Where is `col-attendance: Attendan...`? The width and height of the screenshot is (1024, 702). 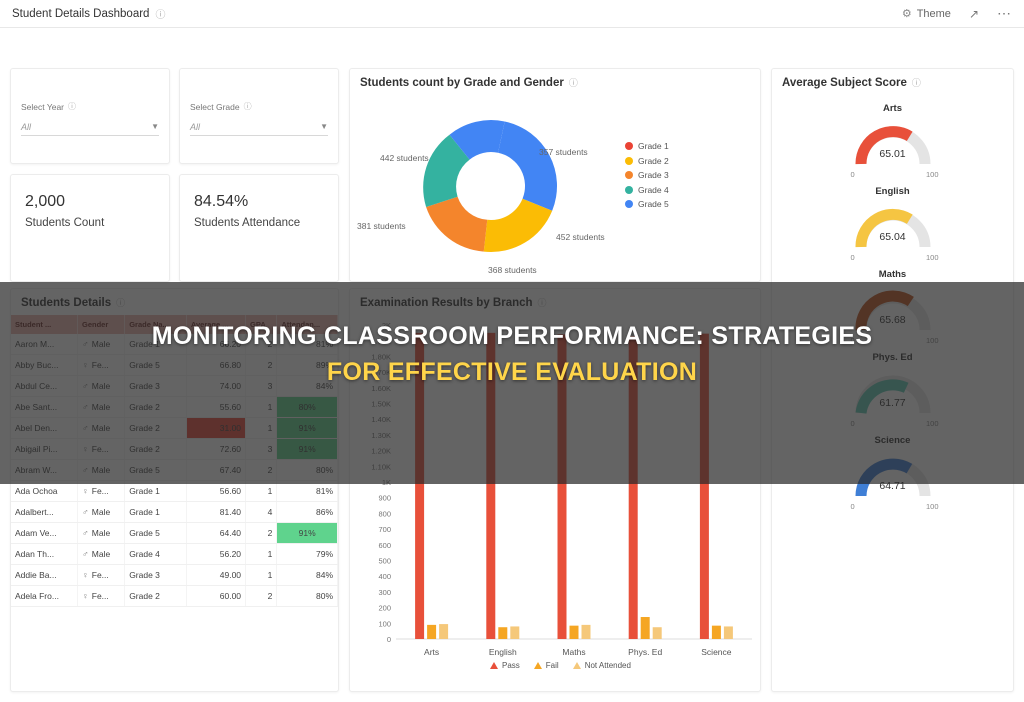 col-attendance: Attendan... is located at coordinates (307, 324).